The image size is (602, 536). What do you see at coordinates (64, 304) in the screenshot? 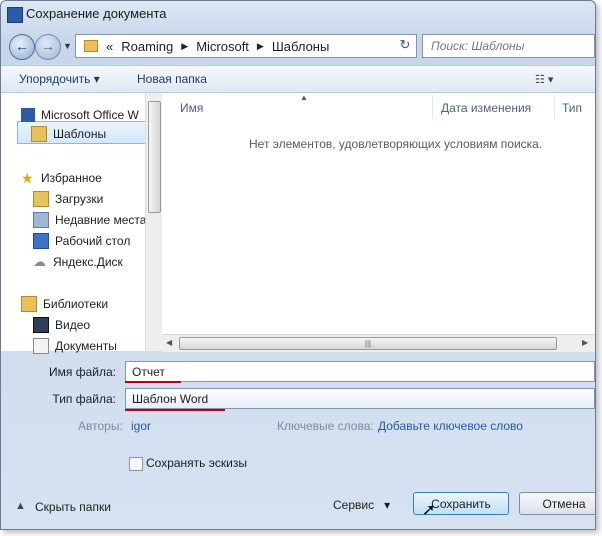
I see `nav-item-libraries: Библиотеки` at bounding box center [64, 304].